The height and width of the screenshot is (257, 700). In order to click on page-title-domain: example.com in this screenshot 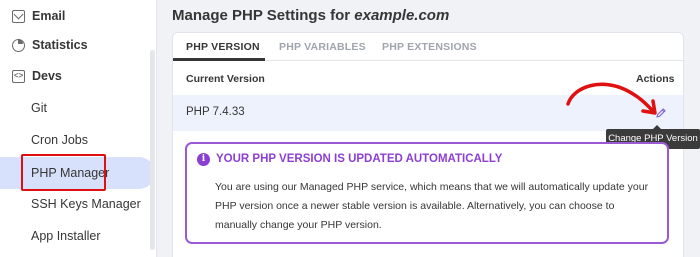, I will do `click(402, 15)`.